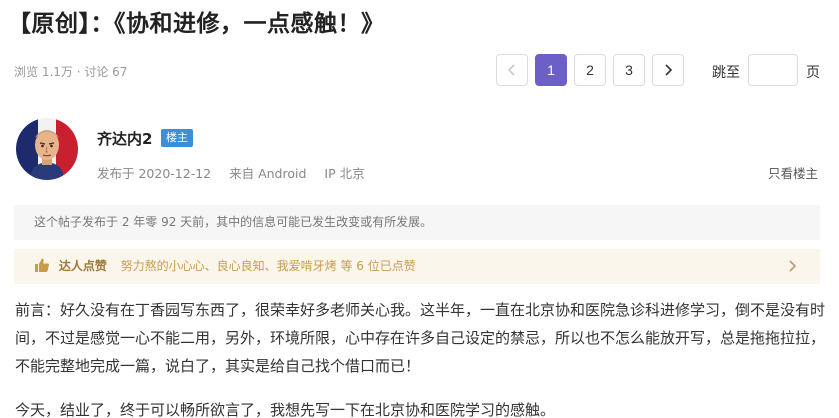  Describe the element at coordinates (42, 265) in the screenshot. I see `thumbs-up-icon` at that location.